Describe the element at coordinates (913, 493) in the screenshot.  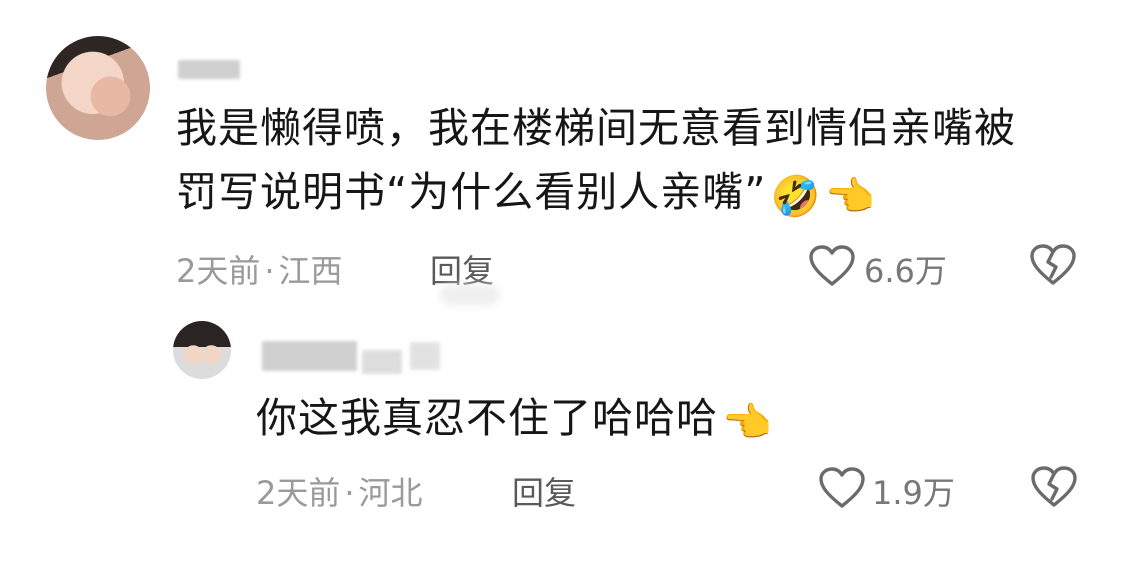
I see `like-count: 1.9万` at that location.